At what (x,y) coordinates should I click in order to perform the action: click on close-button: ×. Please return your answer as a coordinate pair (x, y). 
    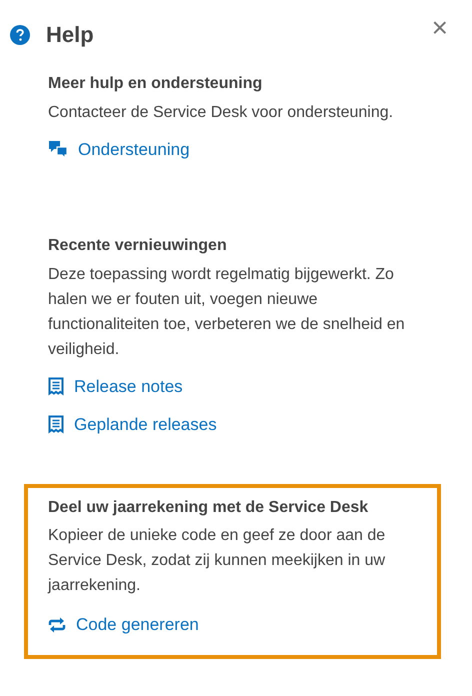
    Looking at the image, I should click on (440, 28).